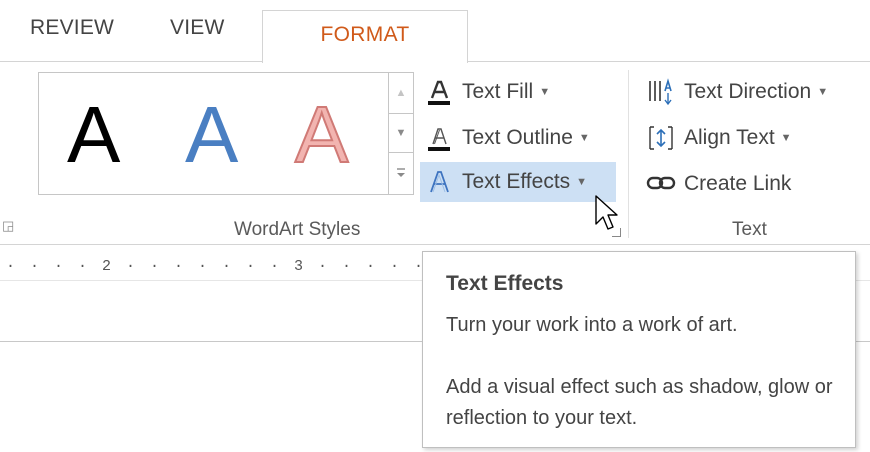  What do you see at coordinates (197, 28) in the screenshot?
I see `tab-view: VIEW` at bounding box center [197, 28].